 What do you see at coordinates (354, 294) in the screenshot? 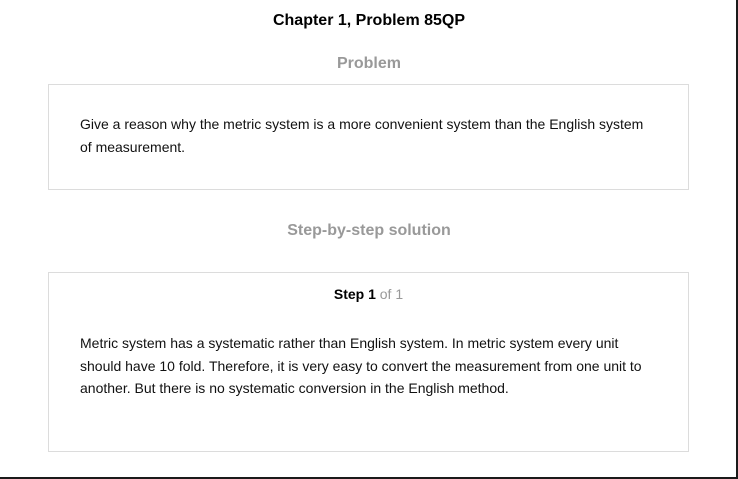
I see `step-label: Step 1` at bounding box center [354, 294].